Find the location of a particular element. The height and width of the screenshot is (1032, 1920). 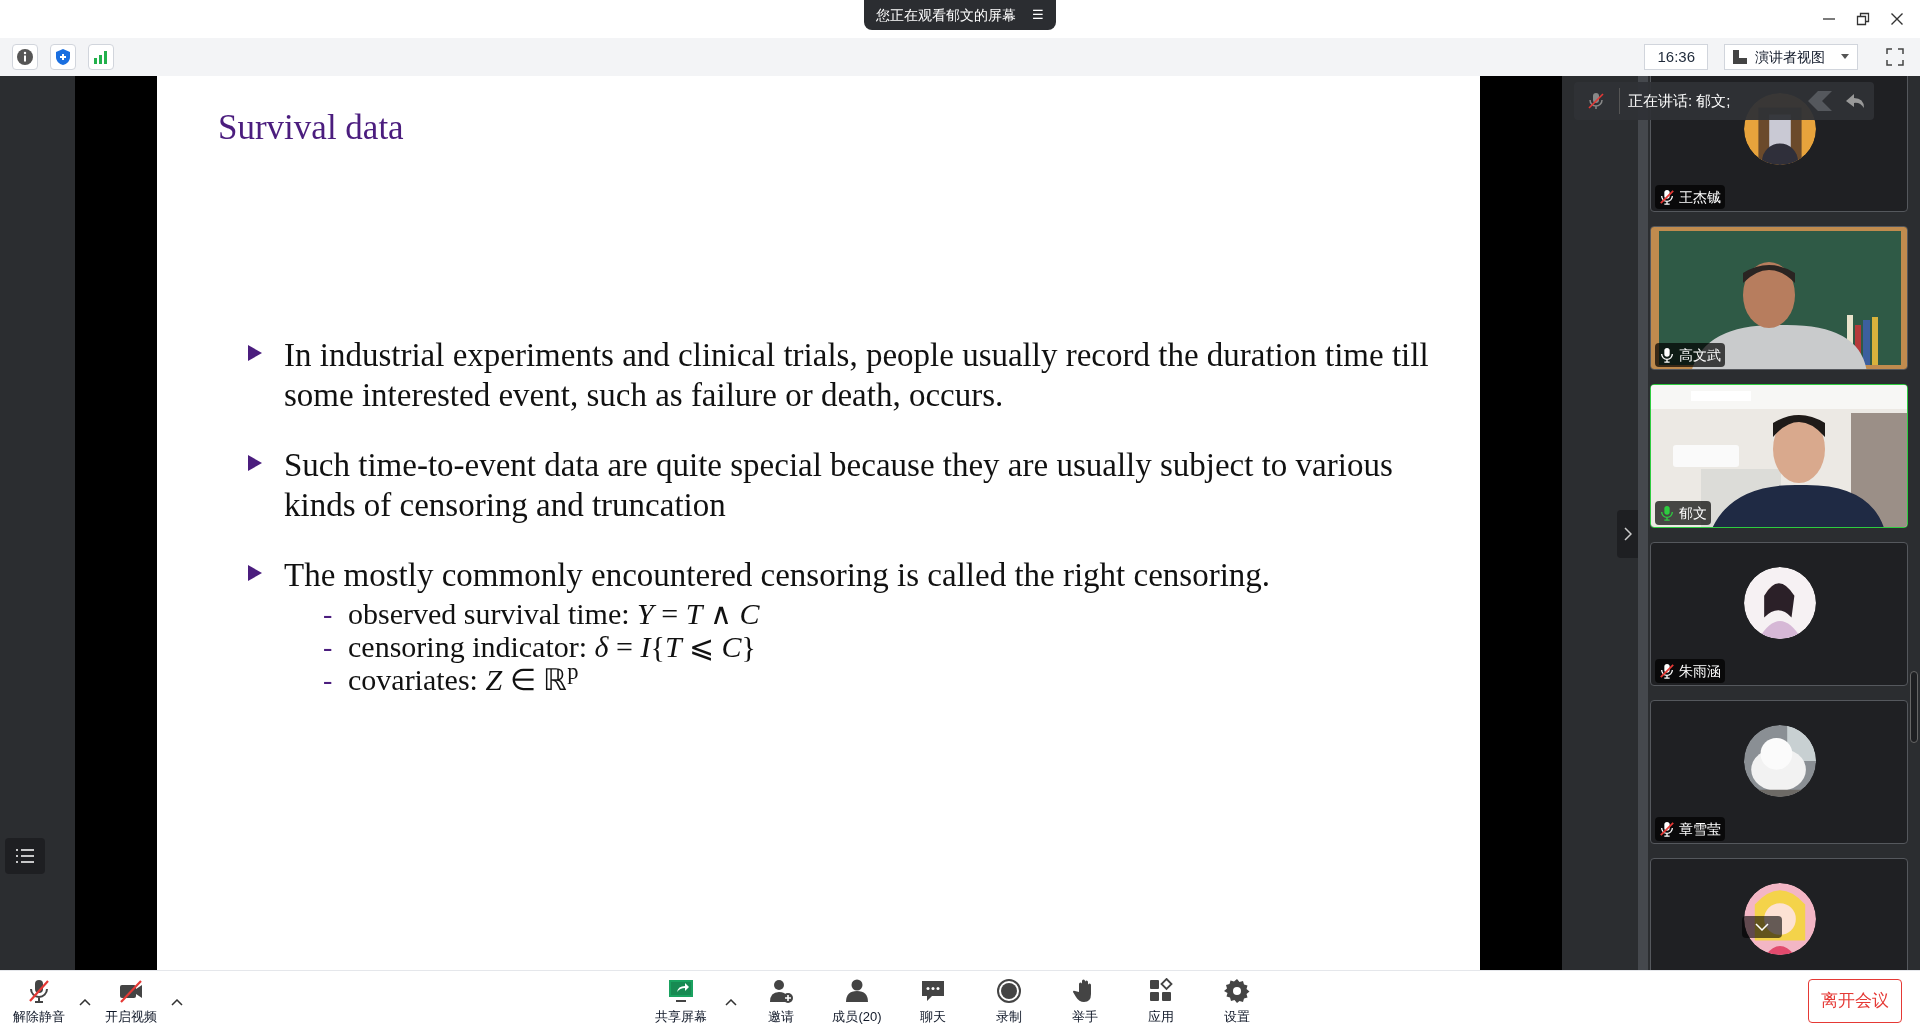

participant-name: 高文武 is located at coordinates (1700, 355).